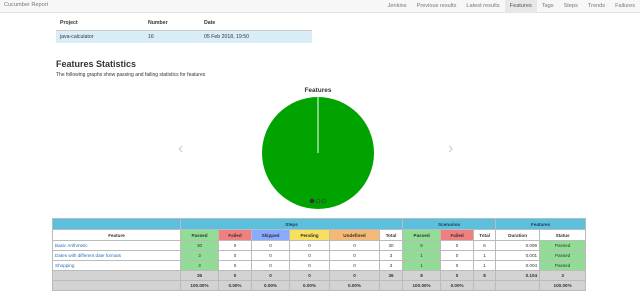 The height and width of the screenshot is (303, 640). Describe the element at coordinates (457, 285) in the screenshot. I see `pct-scenarios-failed: 0.00%` at that location.